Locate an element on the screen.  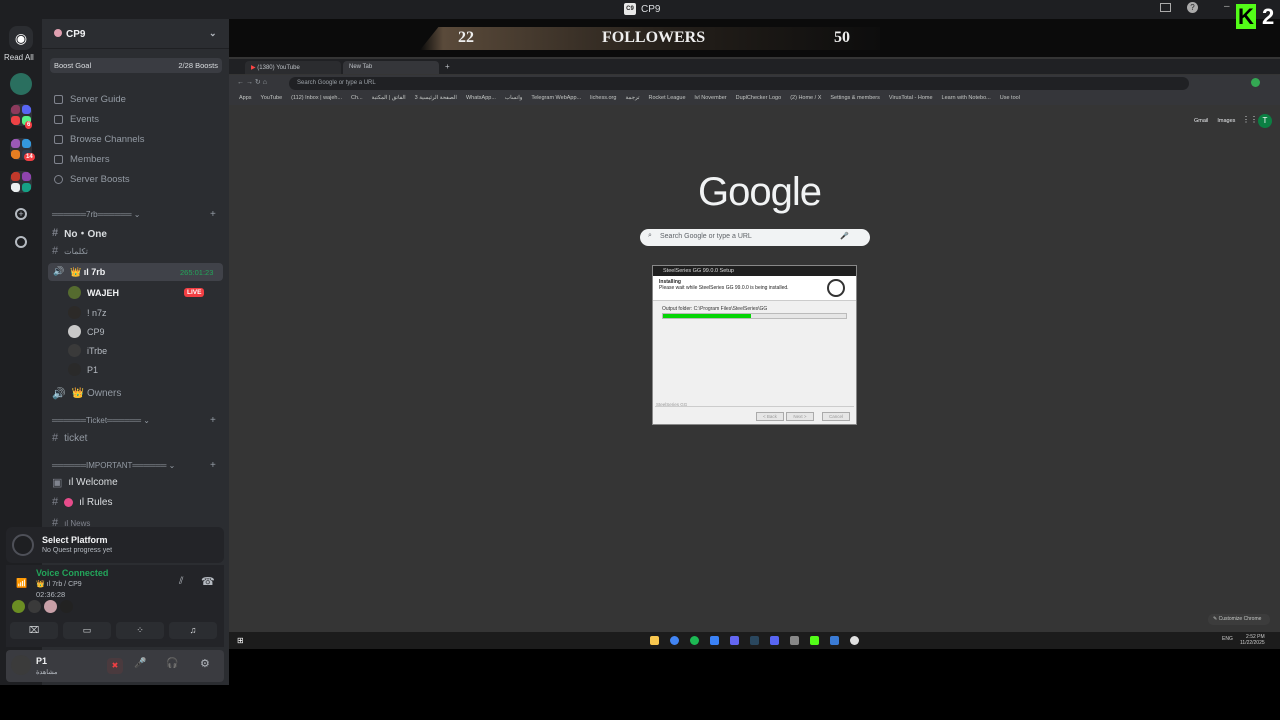
channel-welcome: ▣ ıl Welcome is located at coordinates (85, 482).